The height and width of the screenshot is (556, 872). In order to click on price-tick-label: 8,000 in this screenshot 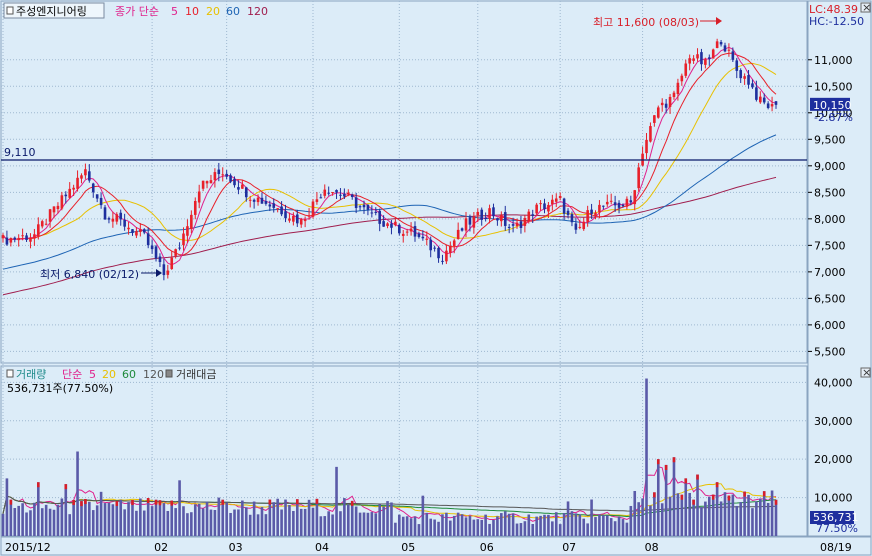, I will do `click(830, 219)`.